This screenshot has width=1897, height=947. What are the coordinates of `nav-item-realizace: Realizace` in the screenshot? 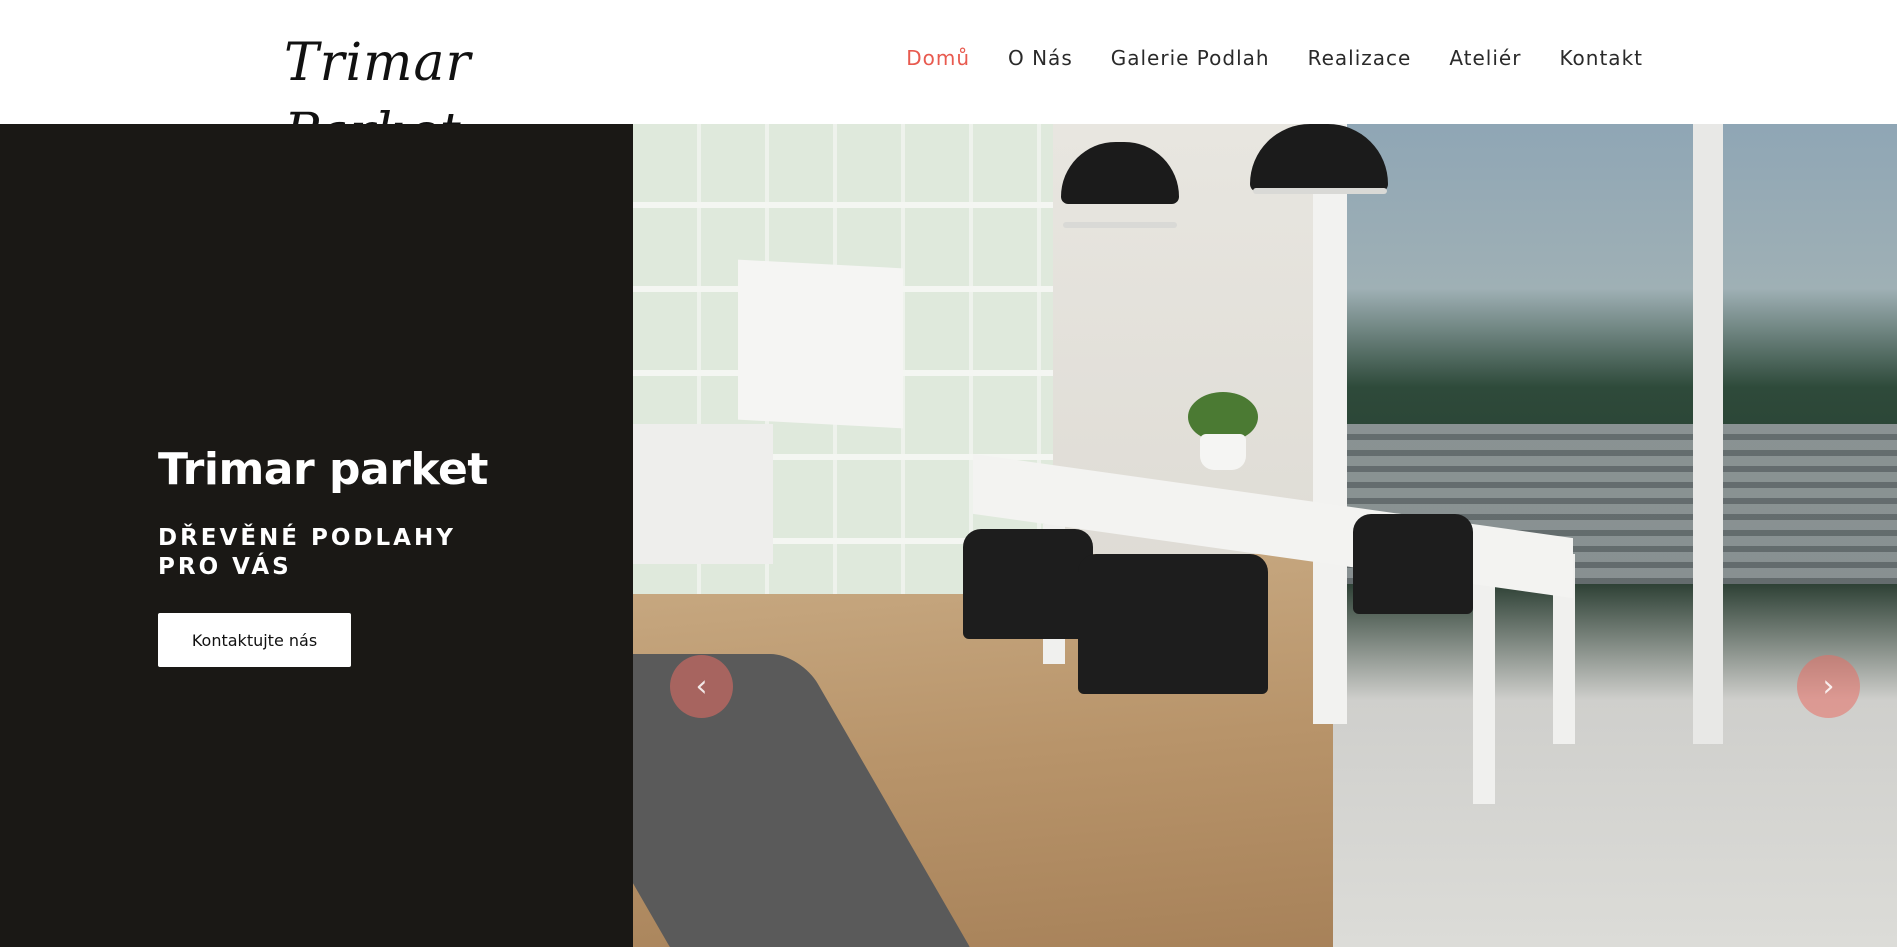 It's located at (1360, 58).